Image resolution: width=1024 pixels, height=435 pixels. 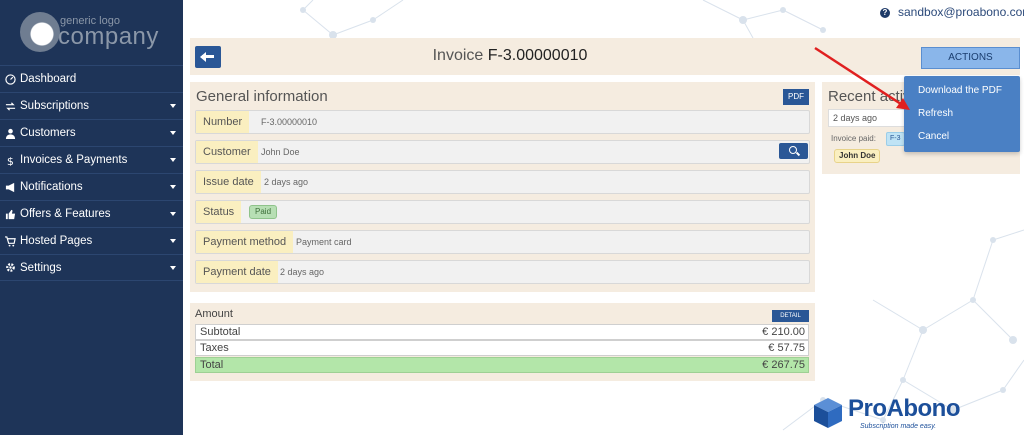 I want to click on sidebar-item-offers-features: Offers & Features, so click(x=91, y=213).